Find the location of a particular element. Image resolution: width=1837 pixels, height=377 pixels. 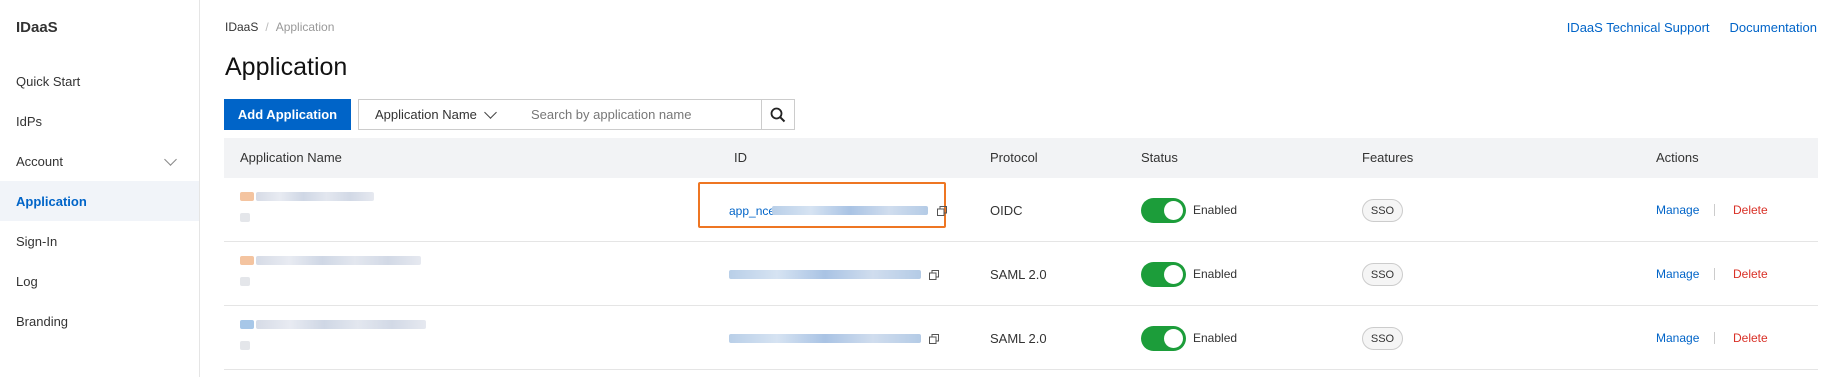

breadcrumb-current: Application is located at coordinates (305, 27).